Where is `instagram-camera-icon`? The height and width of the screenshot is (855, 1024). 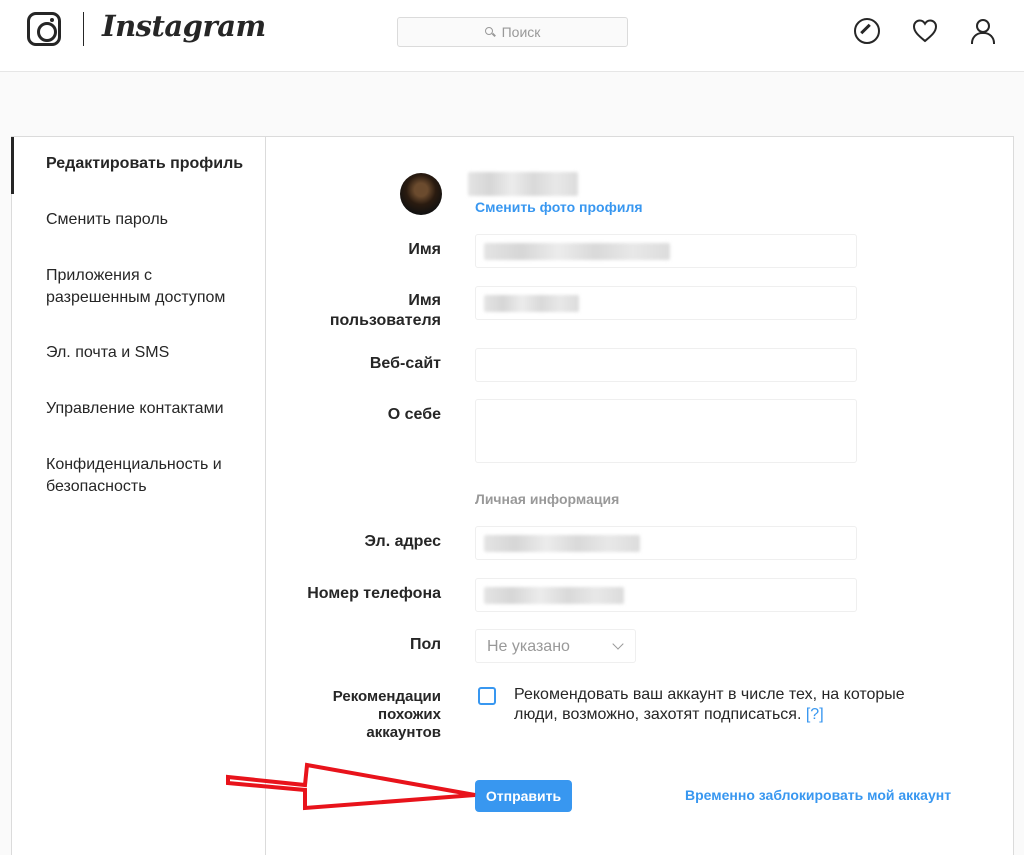
instagram-camera-icon is located at coordinates (44, 29).